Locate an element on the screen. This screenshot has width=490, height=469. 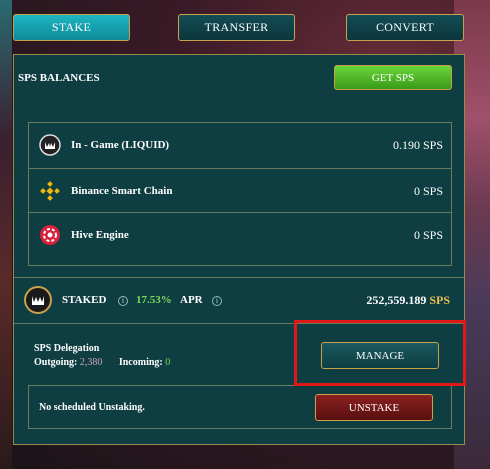
incoming-label: Incoming: is located at coordinates (140, 362).